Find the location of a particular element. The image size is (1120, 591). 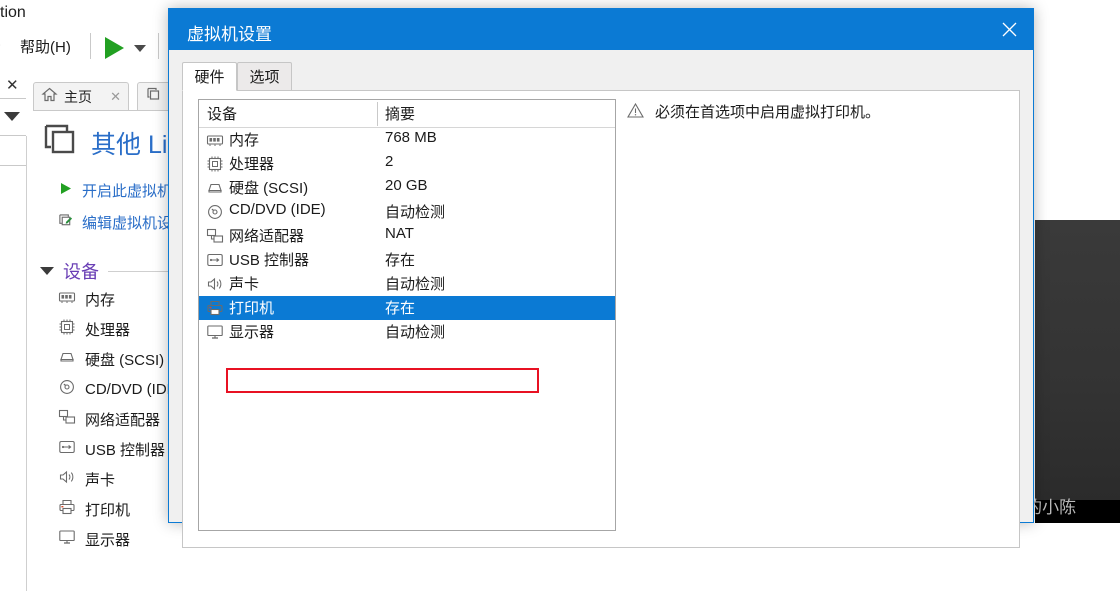

list-item-label: 处理器 is located at coordinates (108, 330).